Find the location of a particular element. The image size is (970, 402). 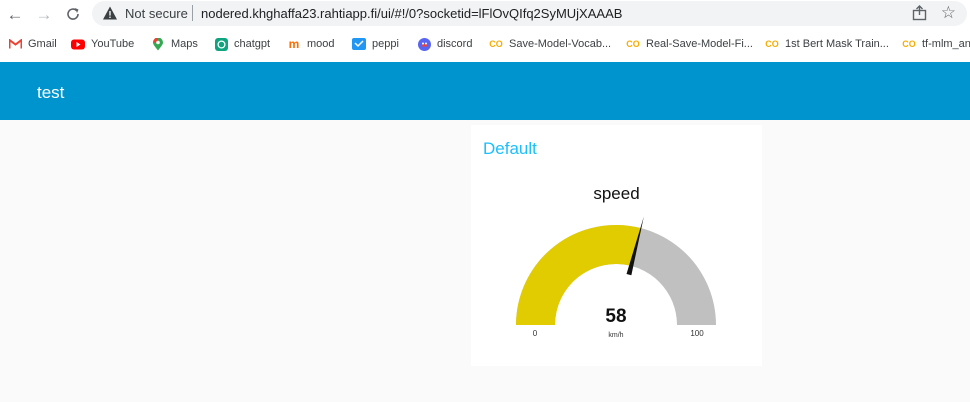

bookmark-discord: discord is located at coordinates (444, 44).